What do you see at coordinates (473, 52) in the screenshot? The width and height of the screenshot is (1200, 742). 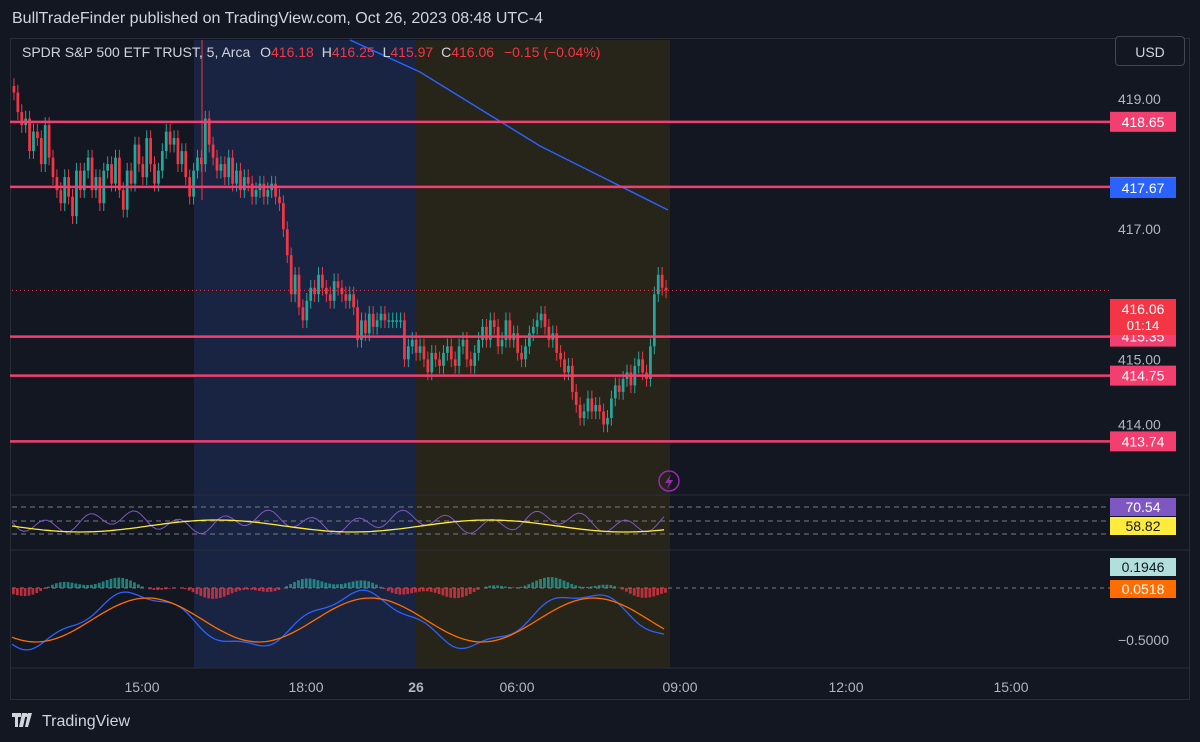 I see `close-value: 416.06` at bounding box center [473, 52].